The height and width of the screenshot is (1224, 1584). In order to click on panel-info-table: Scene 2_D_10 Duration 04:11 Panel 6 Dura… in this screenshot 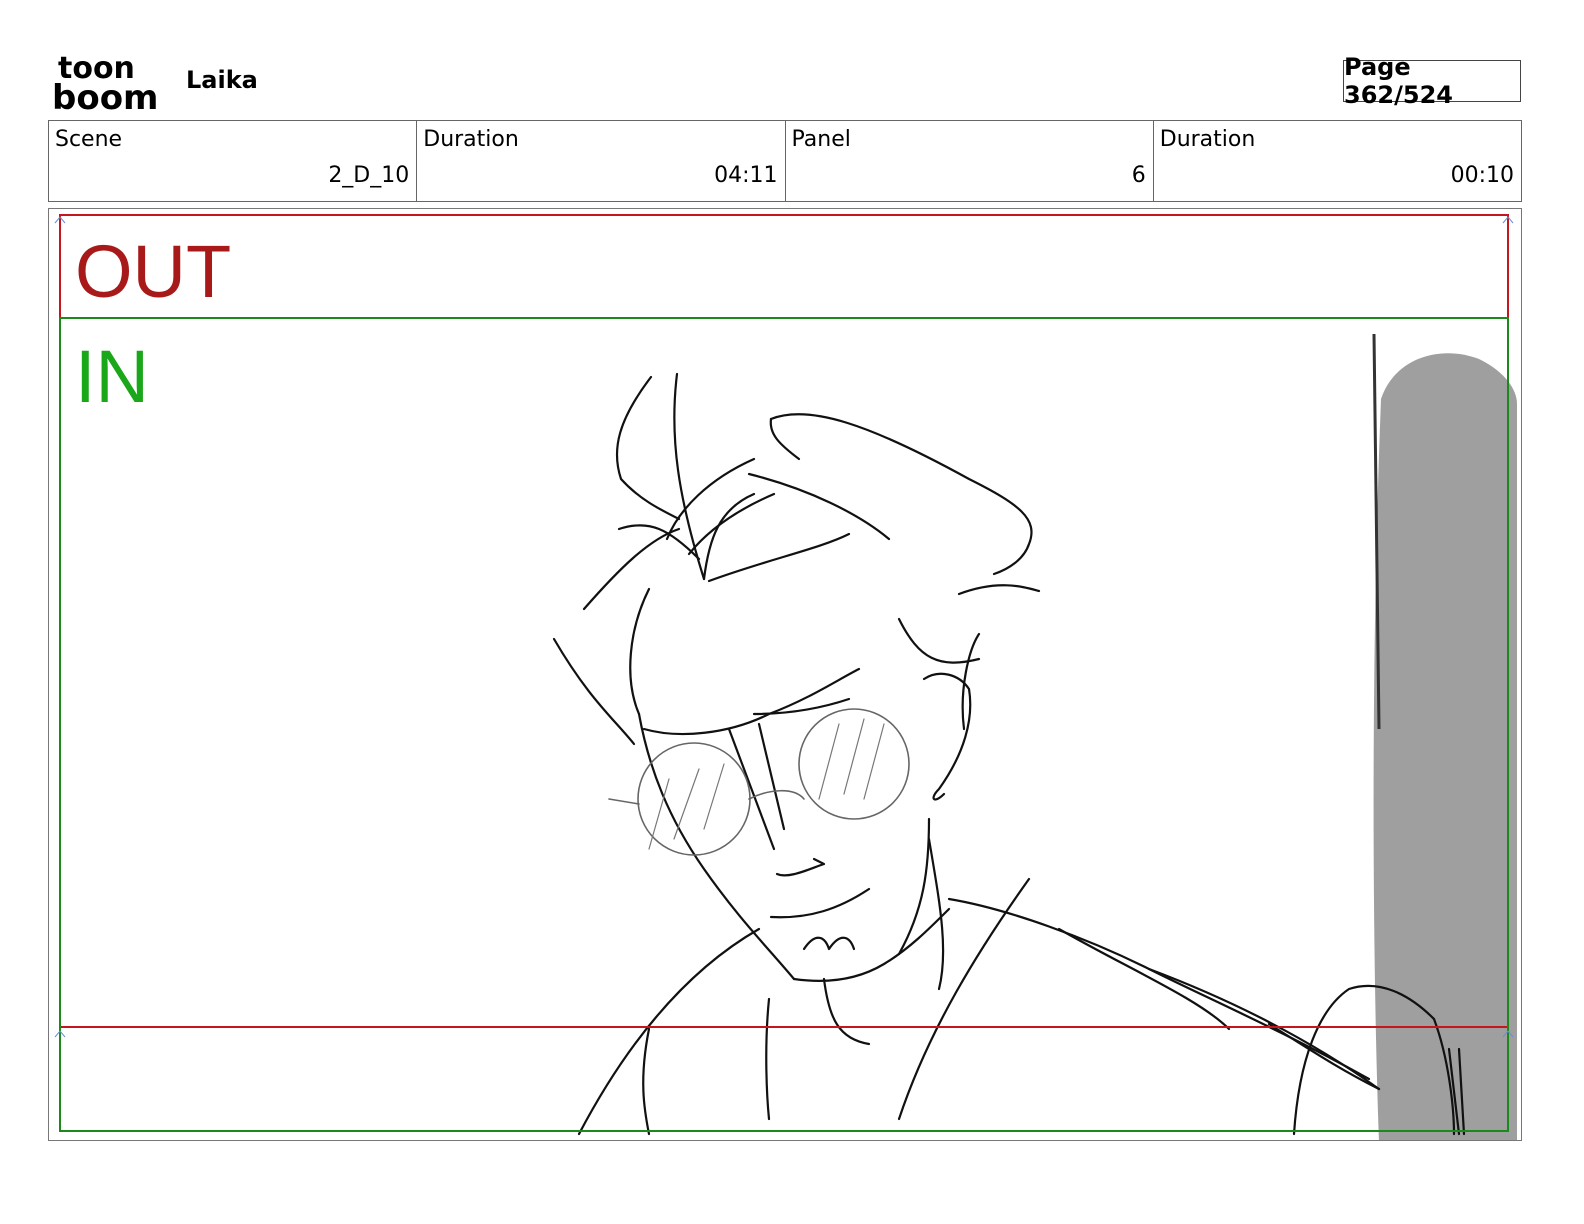, I will do `click(785, 161)`.